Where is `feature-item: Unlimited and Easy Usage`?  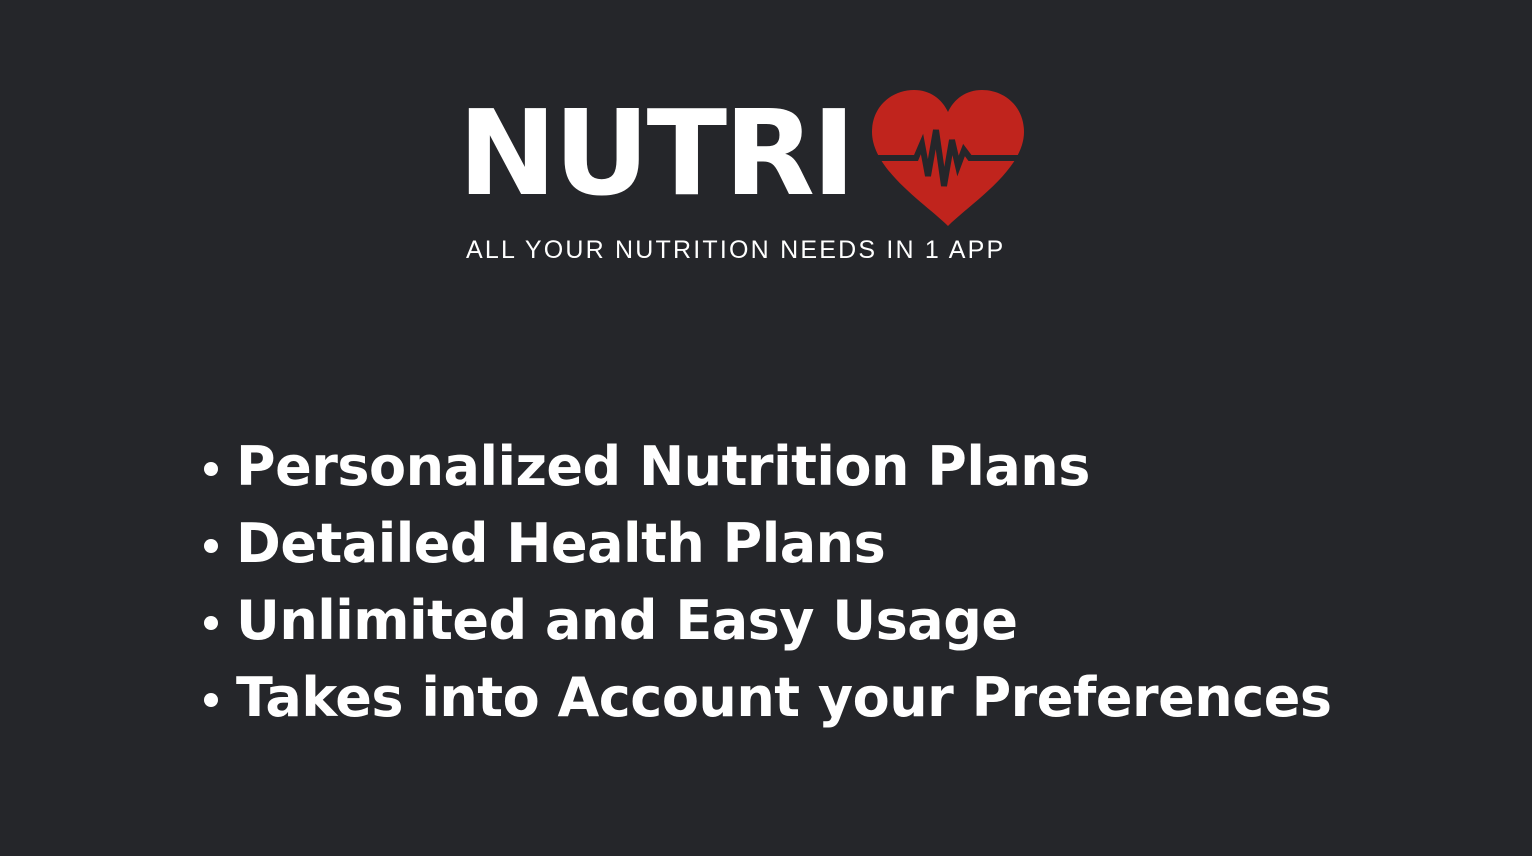
feature-item: Unlimited and Easy Usage is located at coordinates (766, 620).